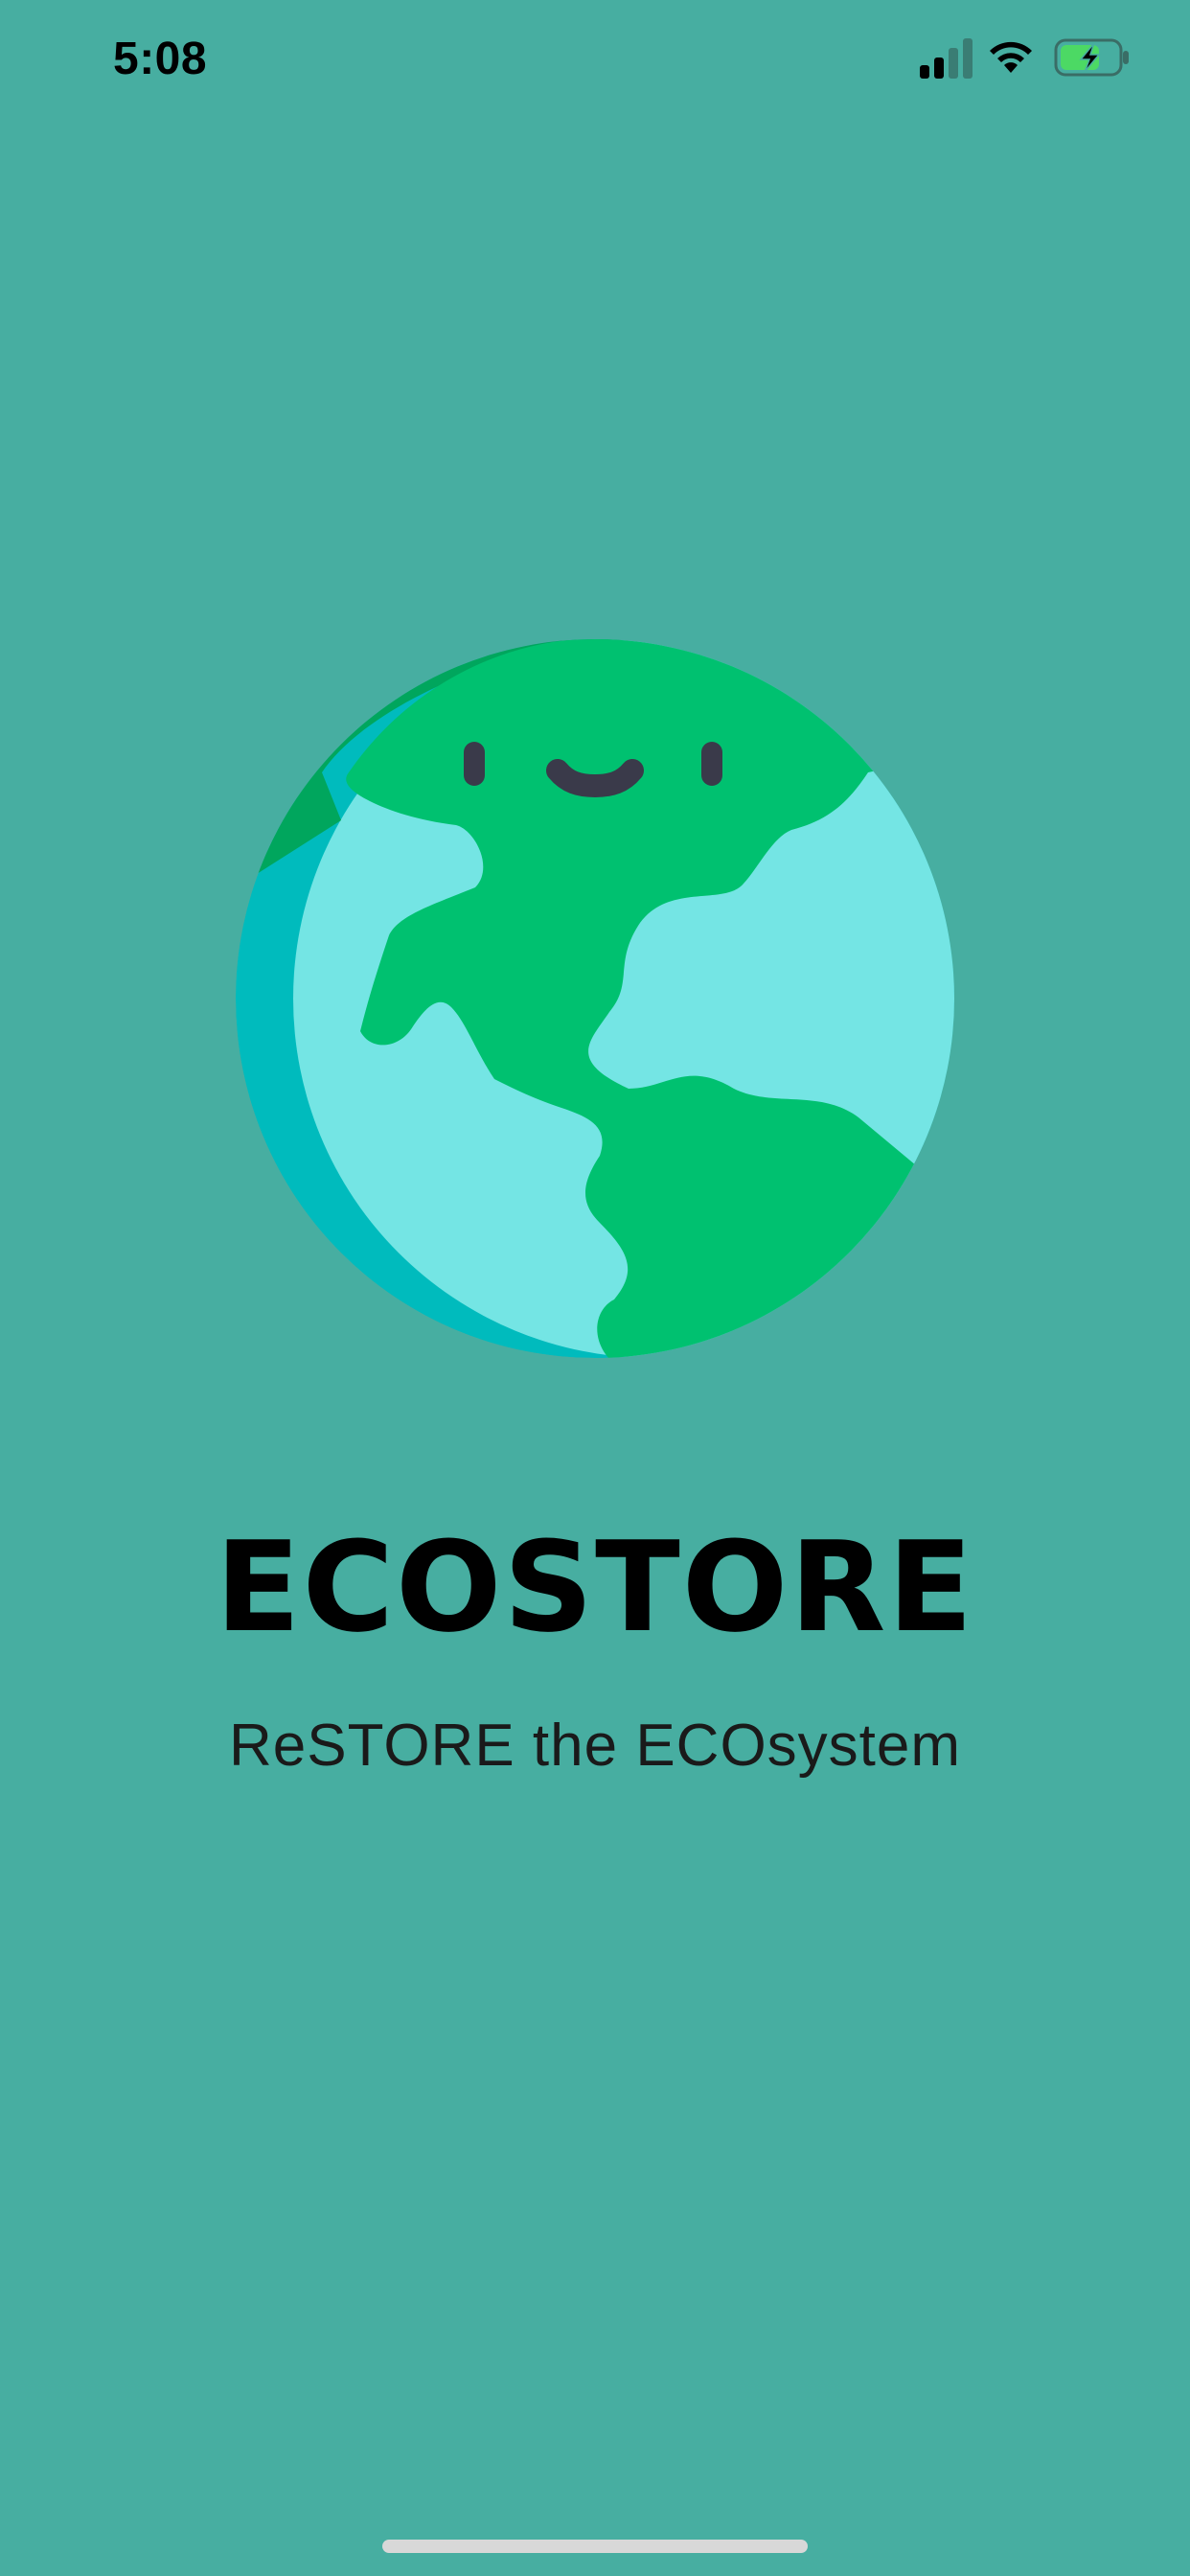  Describe the element at coordinates (595, 1746) in the screenshot. I see `app-tagline: ReSTORE the ECOsystem` at that location.